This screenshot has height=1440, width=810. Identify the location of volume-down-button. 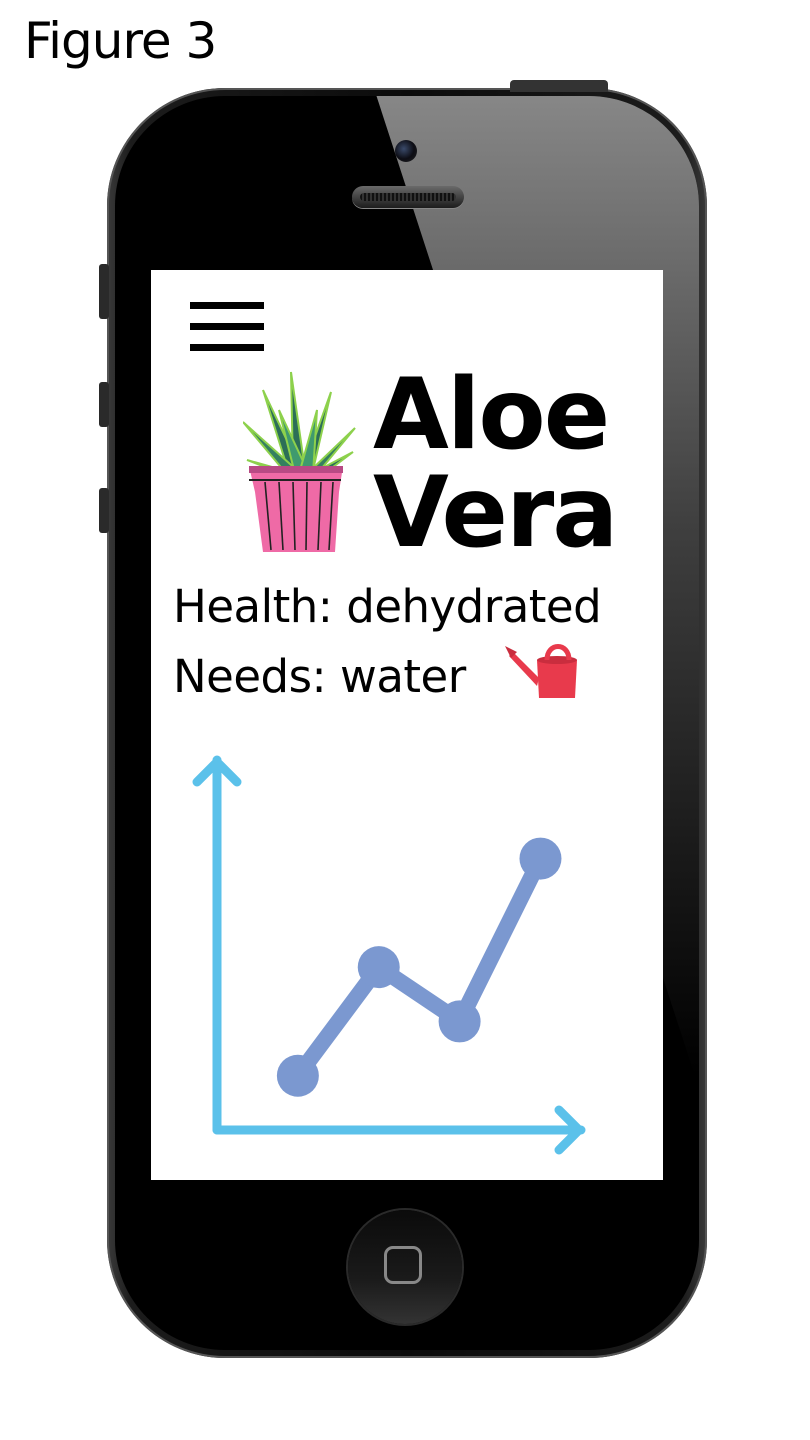
(104, 510).